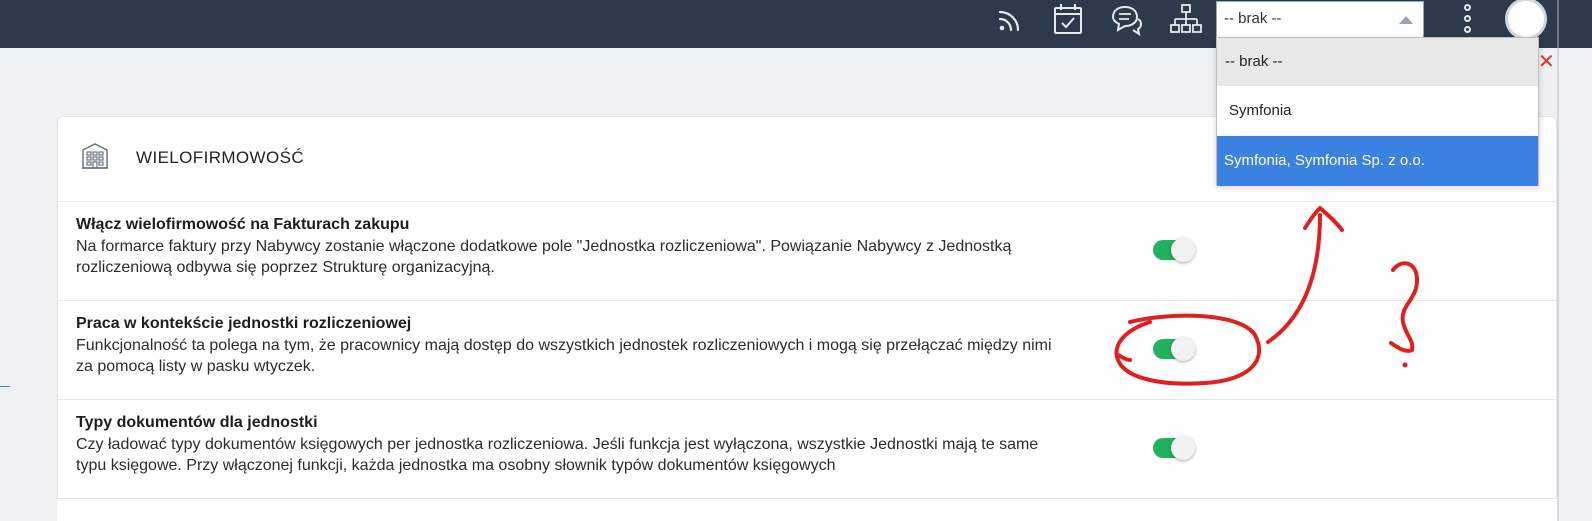 This screenshot has width=1592, height=521. I want to click on setting-title: Włącz wielofirmowość na Fakturach zakupu, so click(243, 224).